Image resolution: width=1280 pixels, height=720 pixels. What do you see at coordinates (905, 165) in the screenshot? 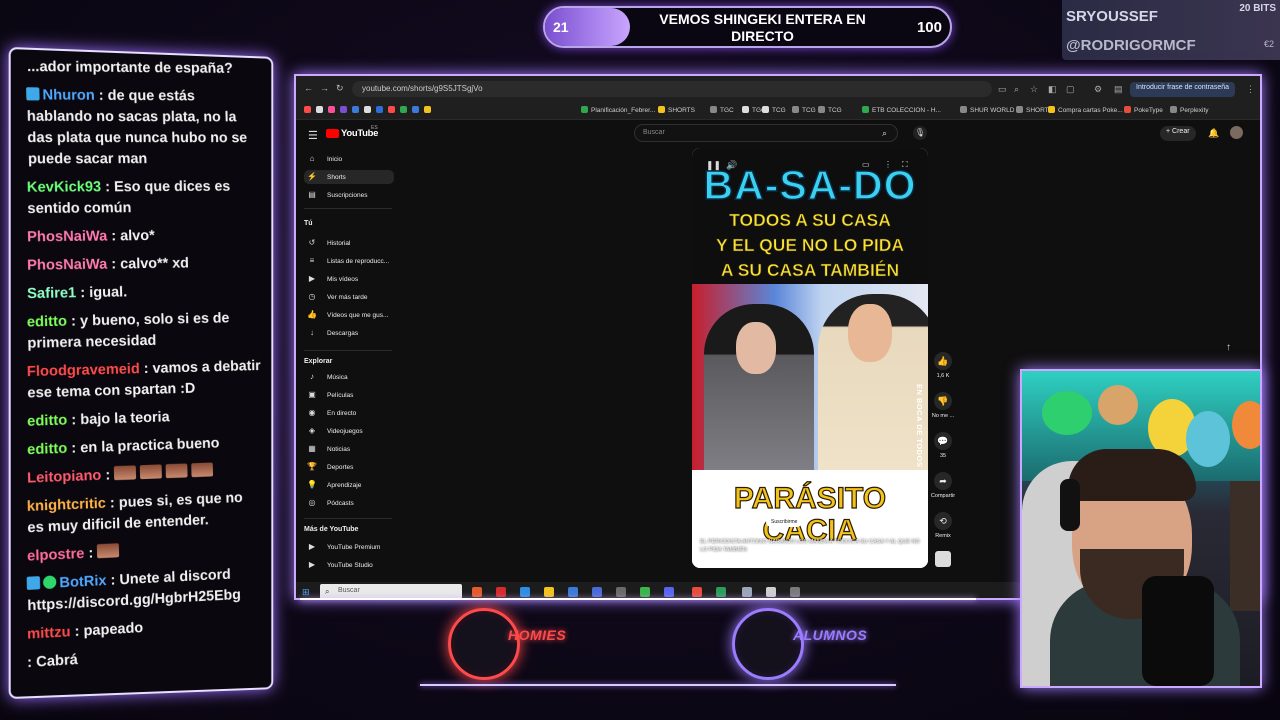
I see `fullscreen-icon: ⛶` at bounding box center [905, 165].